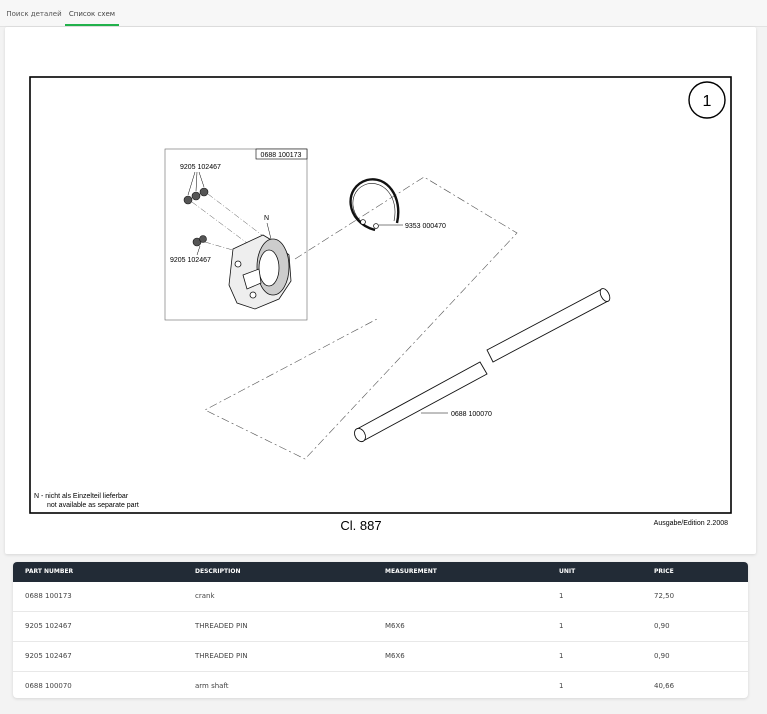 The width and height of the screenshot is (767, 714). I want to click on table-row: 0688 100173 crank 1 72,50, so click(380, 597).